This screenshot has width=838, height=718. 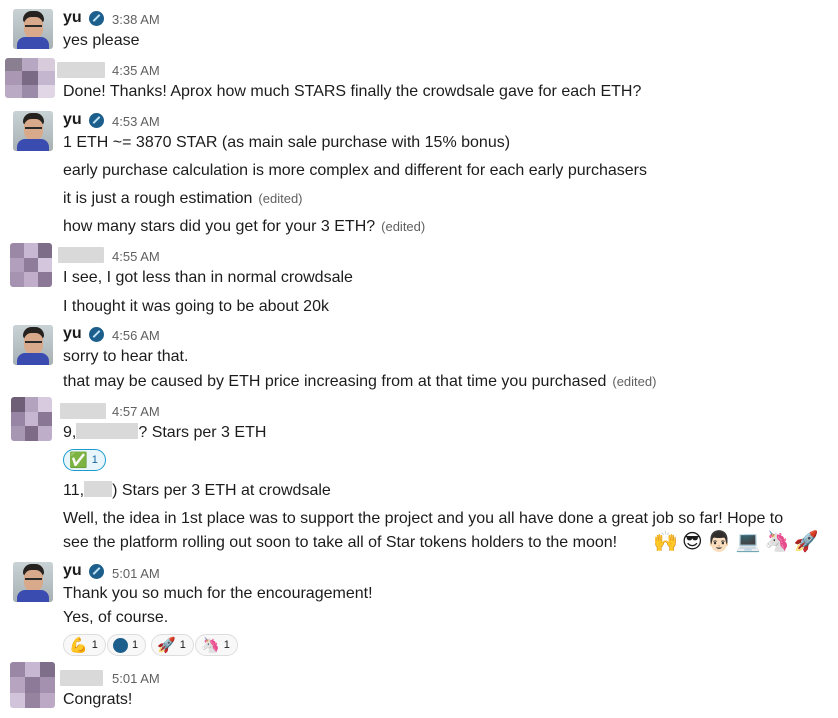 I want to click on message-text: sorry to hear that., so click(x=126, y=356).